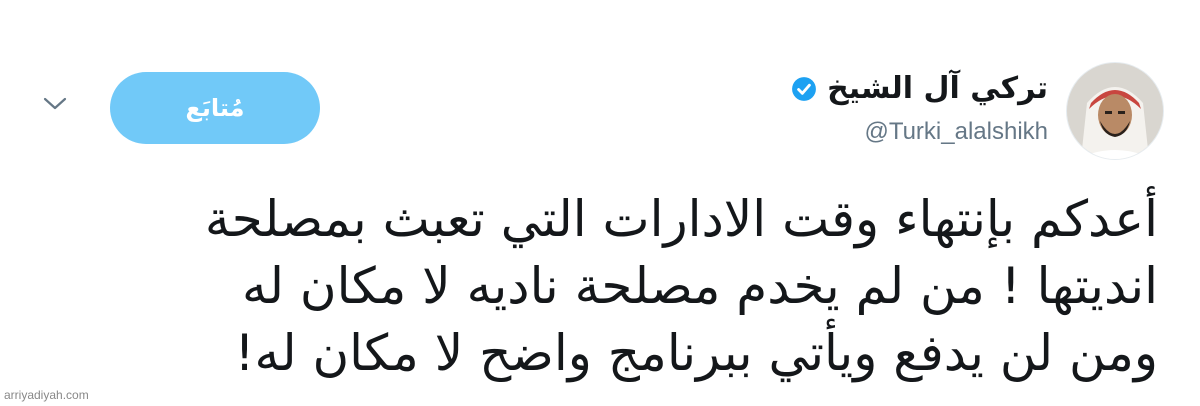 Image resolution: width=1200 pixels, height=406 pixels. I want to click on following-button: مُتابَع, so click(215, 108).